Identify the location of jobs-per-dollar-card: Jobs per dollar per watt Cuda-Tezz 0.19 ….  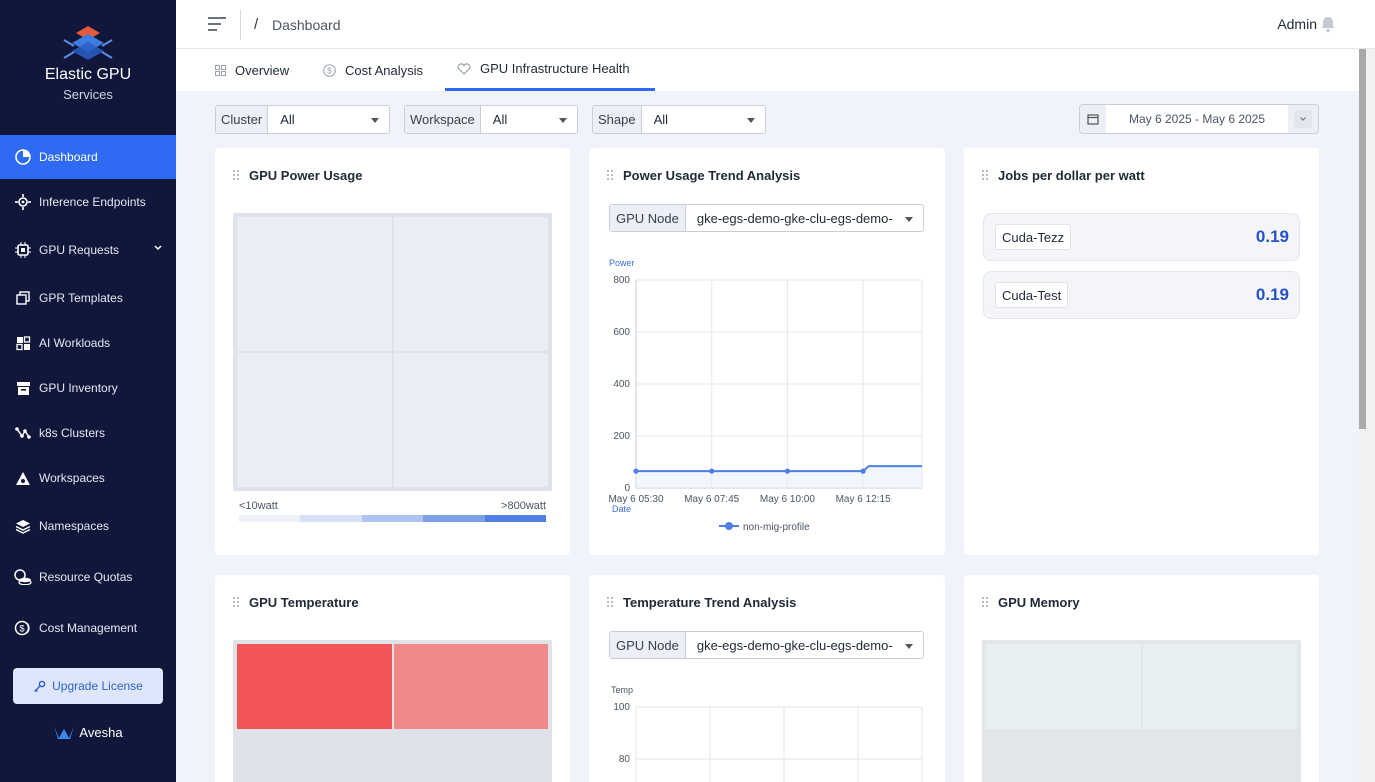
(1141, 351).